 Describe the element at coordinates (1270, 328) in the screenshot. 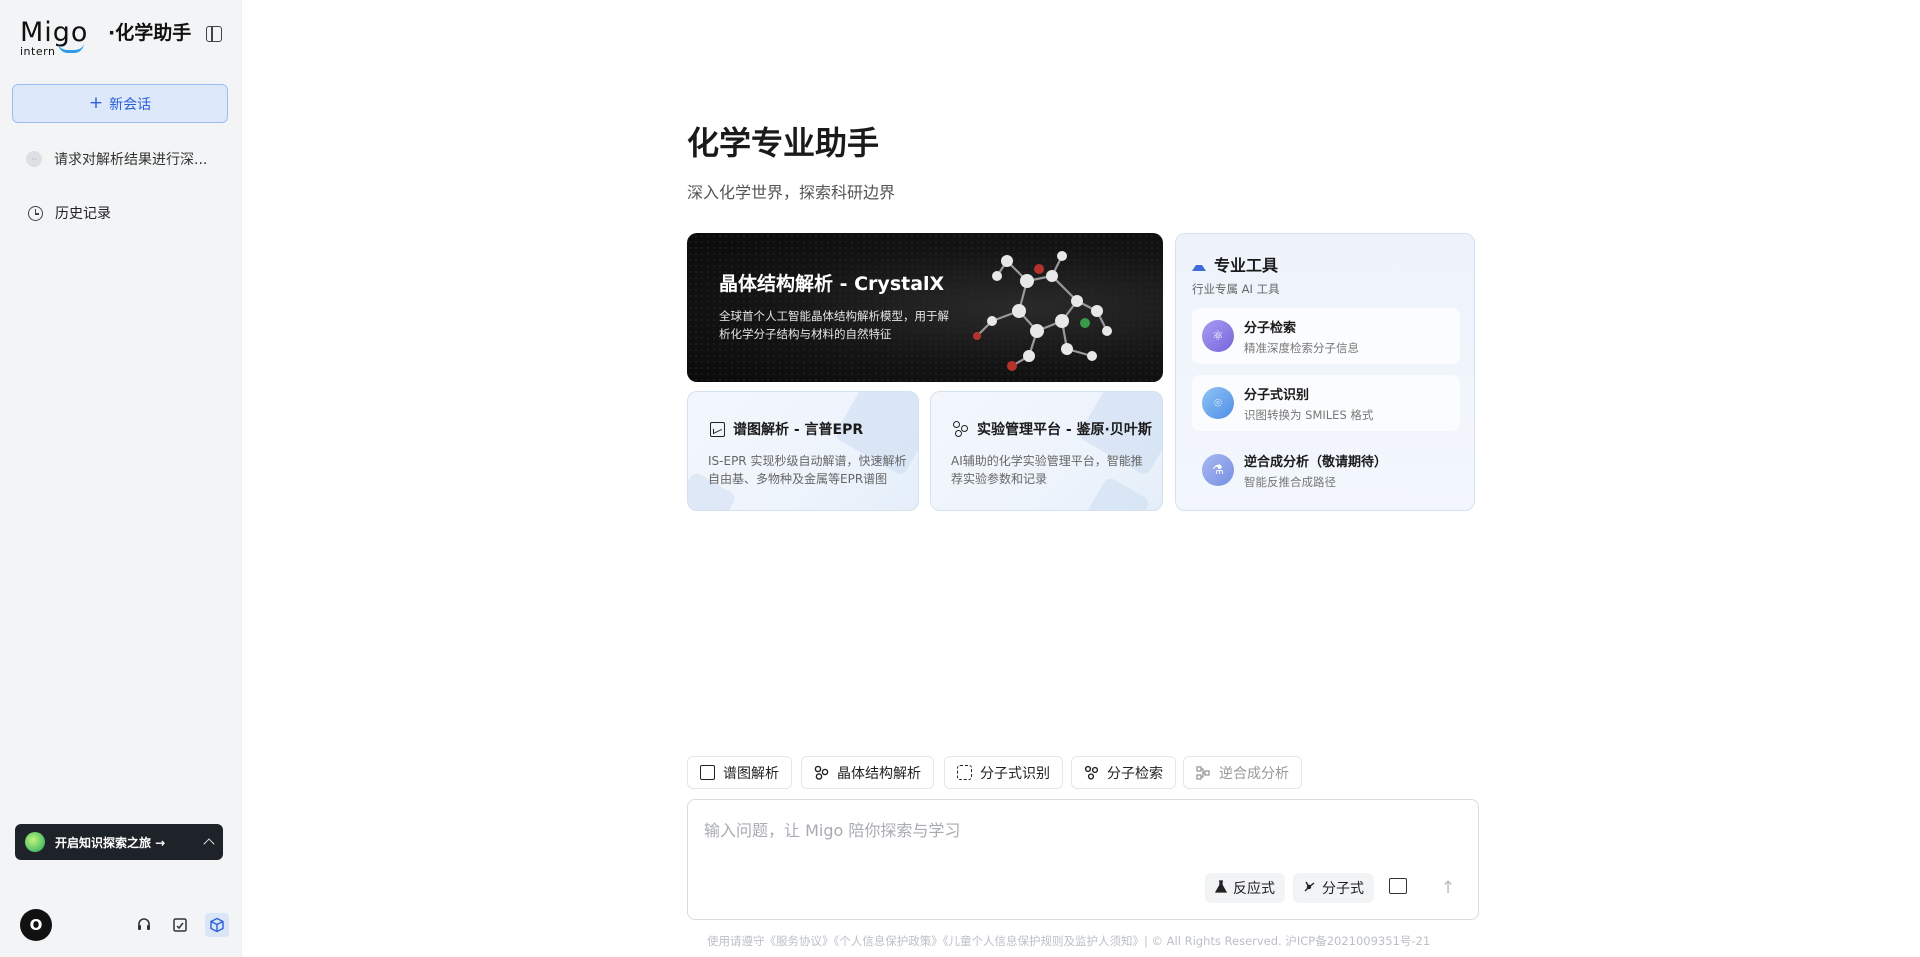

I see `tool-name: 分子检索` at that location.